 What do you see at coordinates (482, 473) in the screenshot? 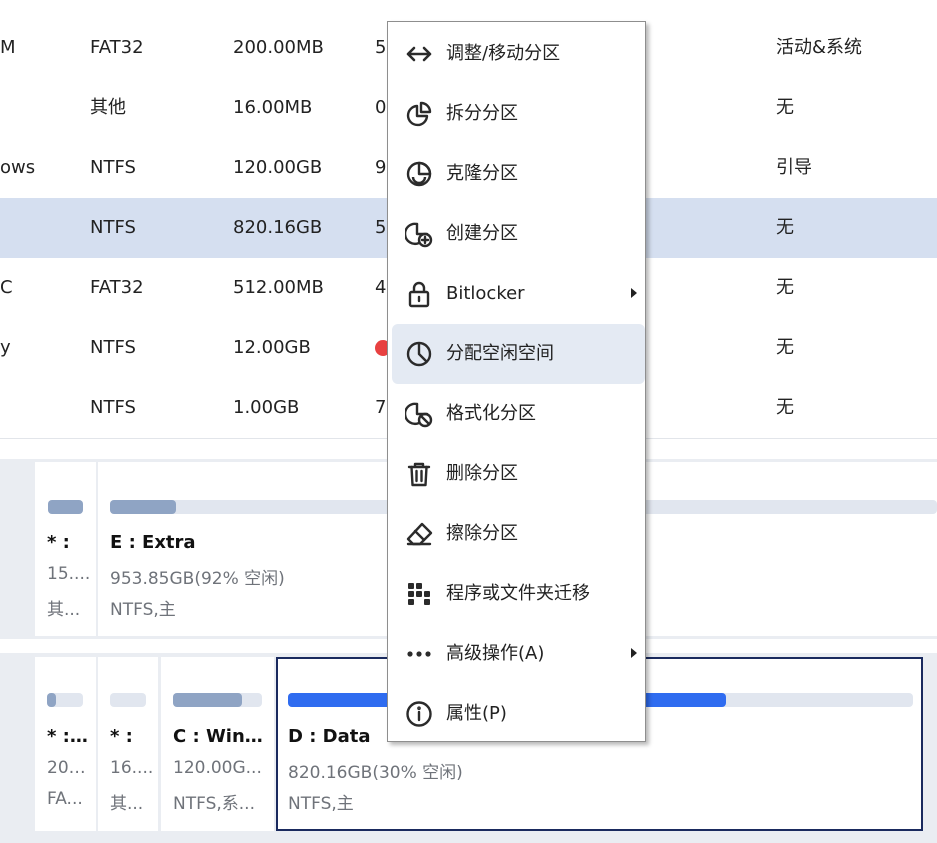
I see `menu-item-label: 删除分区` at bounding box center [482, 473].